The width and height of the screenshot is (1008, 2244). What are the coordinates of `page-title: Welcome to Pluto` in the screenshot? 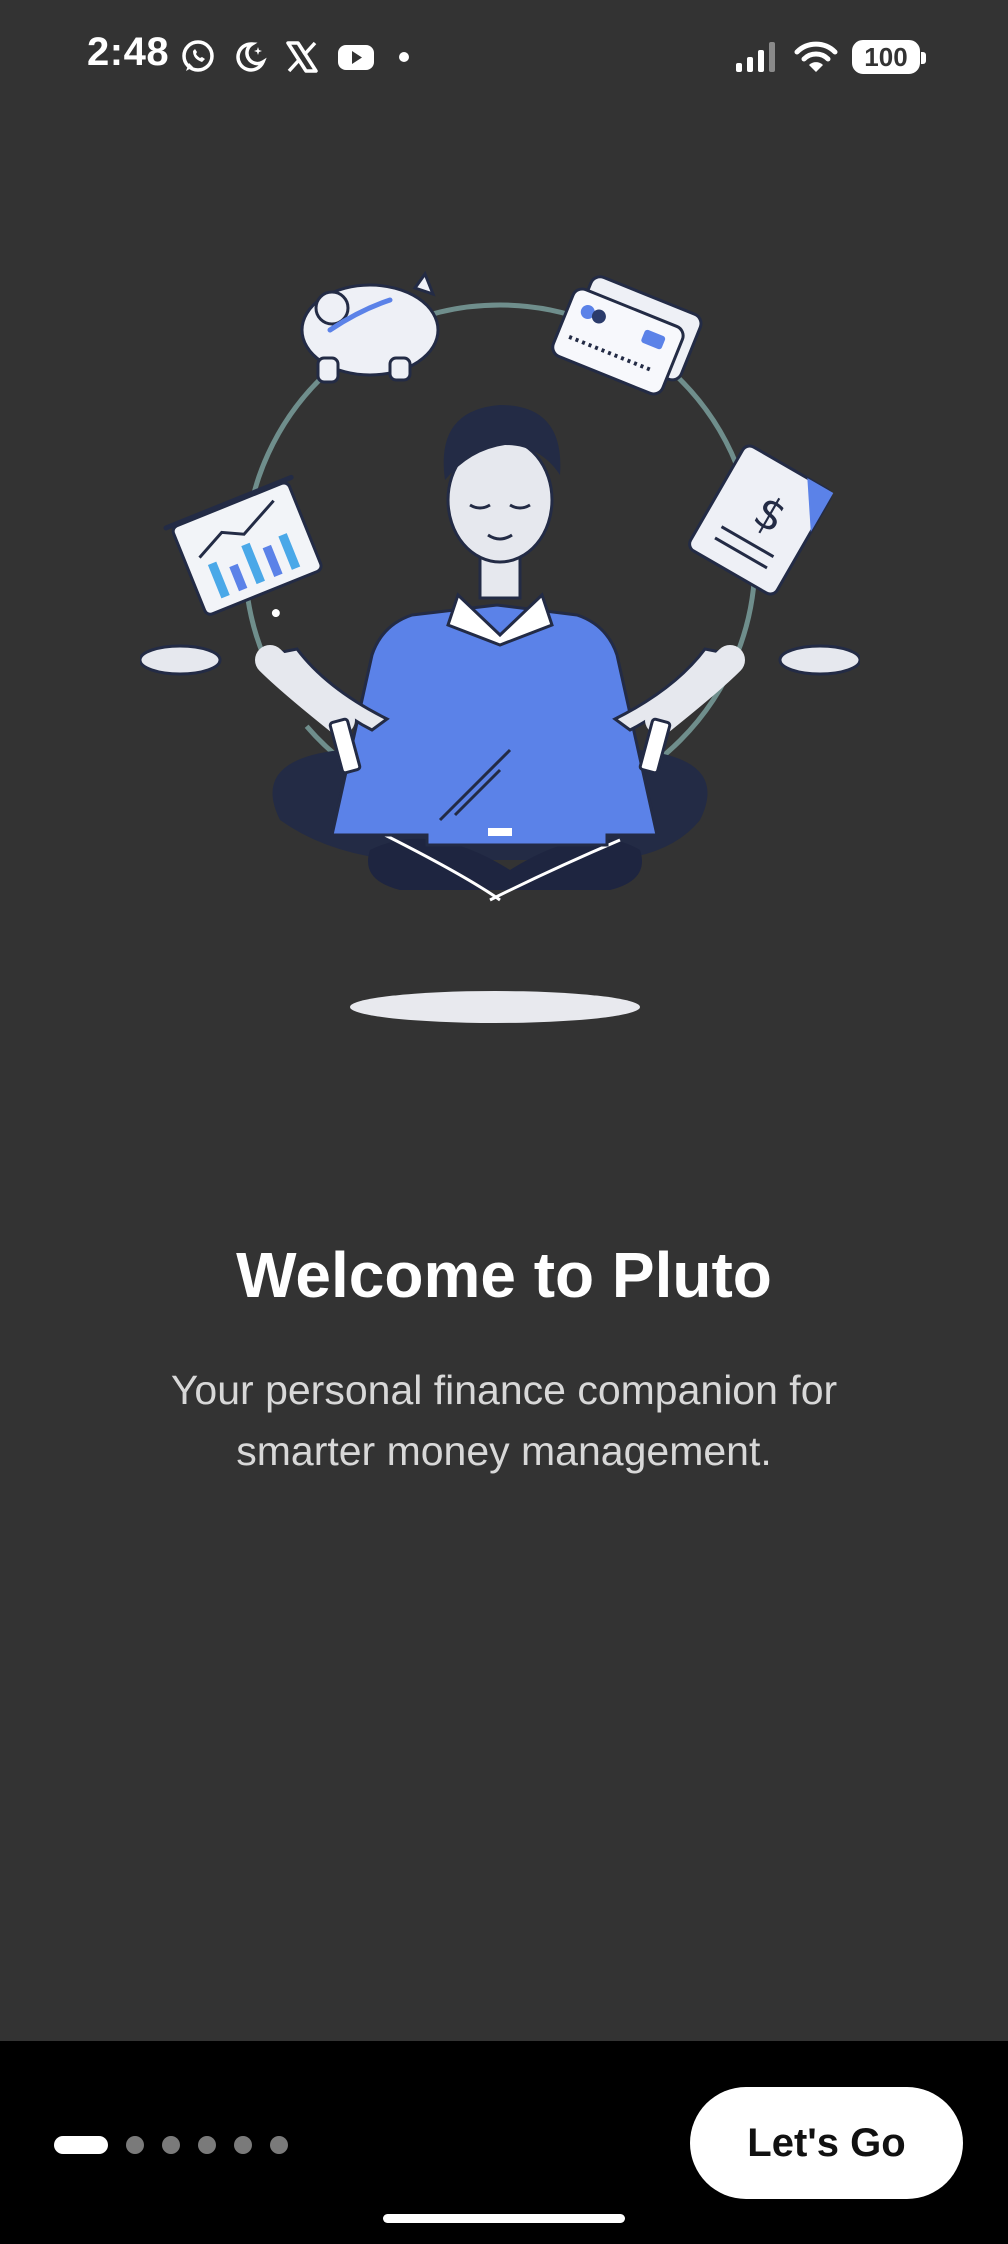 It's located at (504, 1275).